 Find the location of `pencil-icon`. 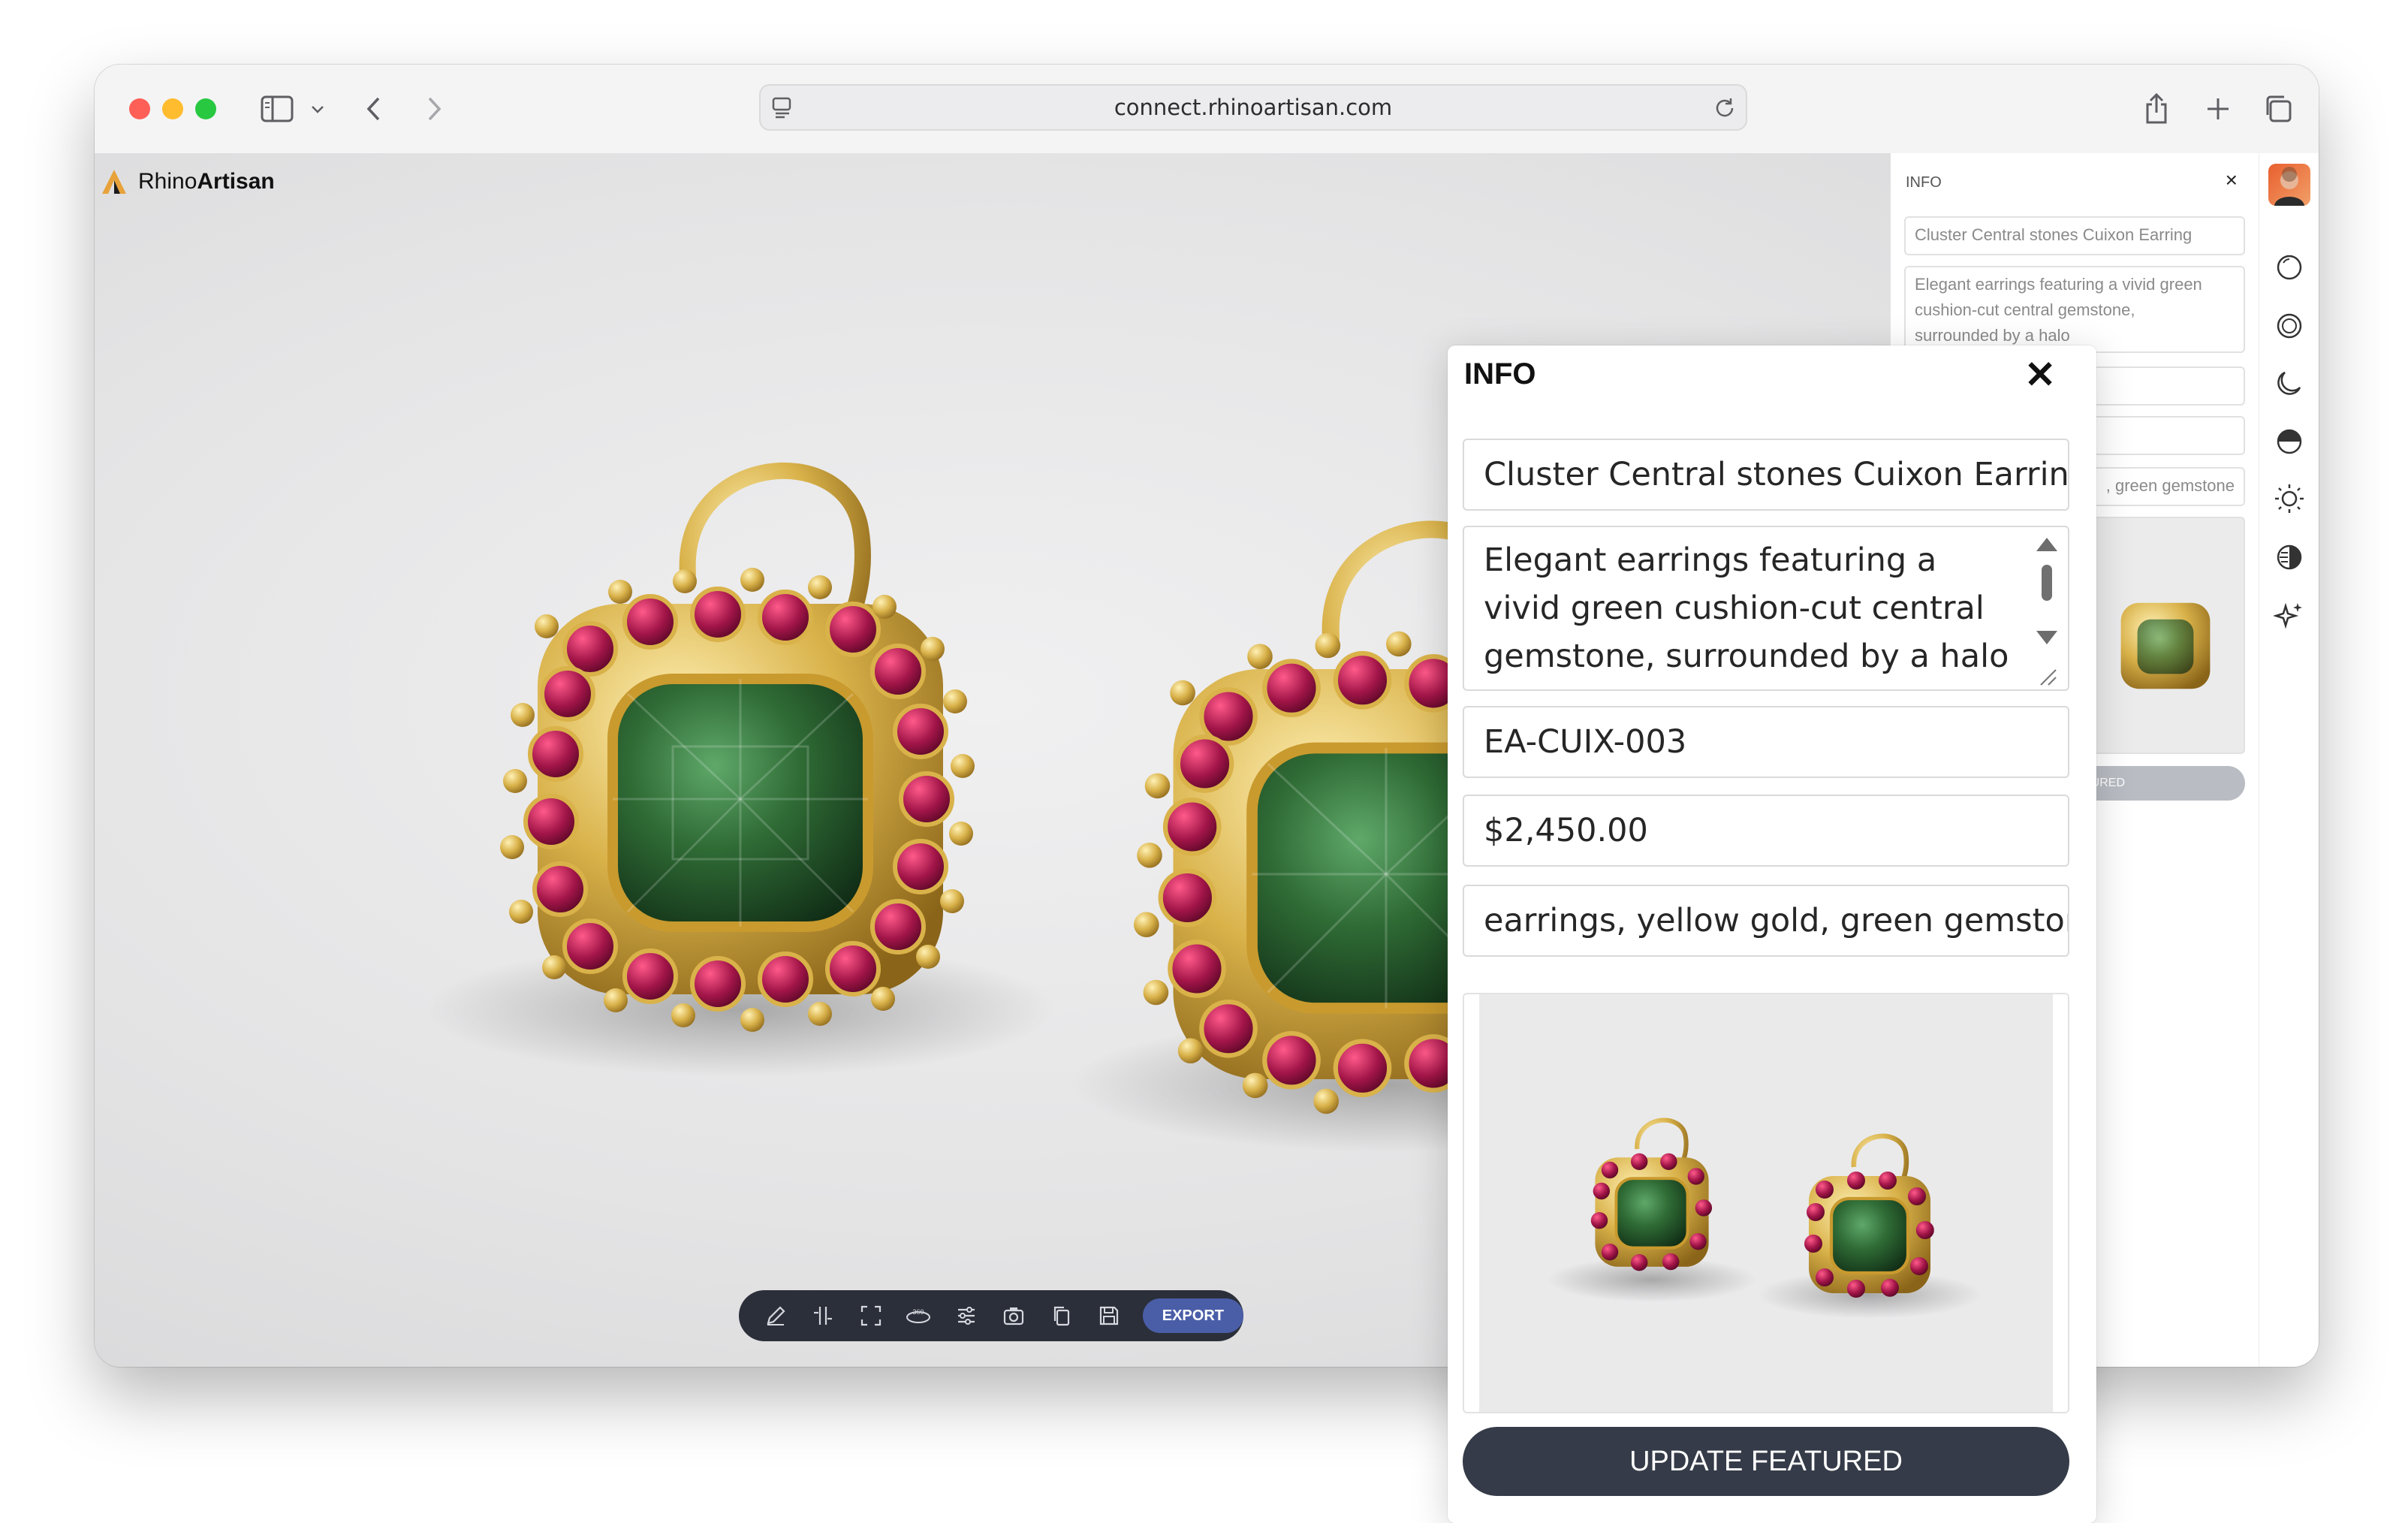

pencil-icon is located at coordinates (775, 1315).